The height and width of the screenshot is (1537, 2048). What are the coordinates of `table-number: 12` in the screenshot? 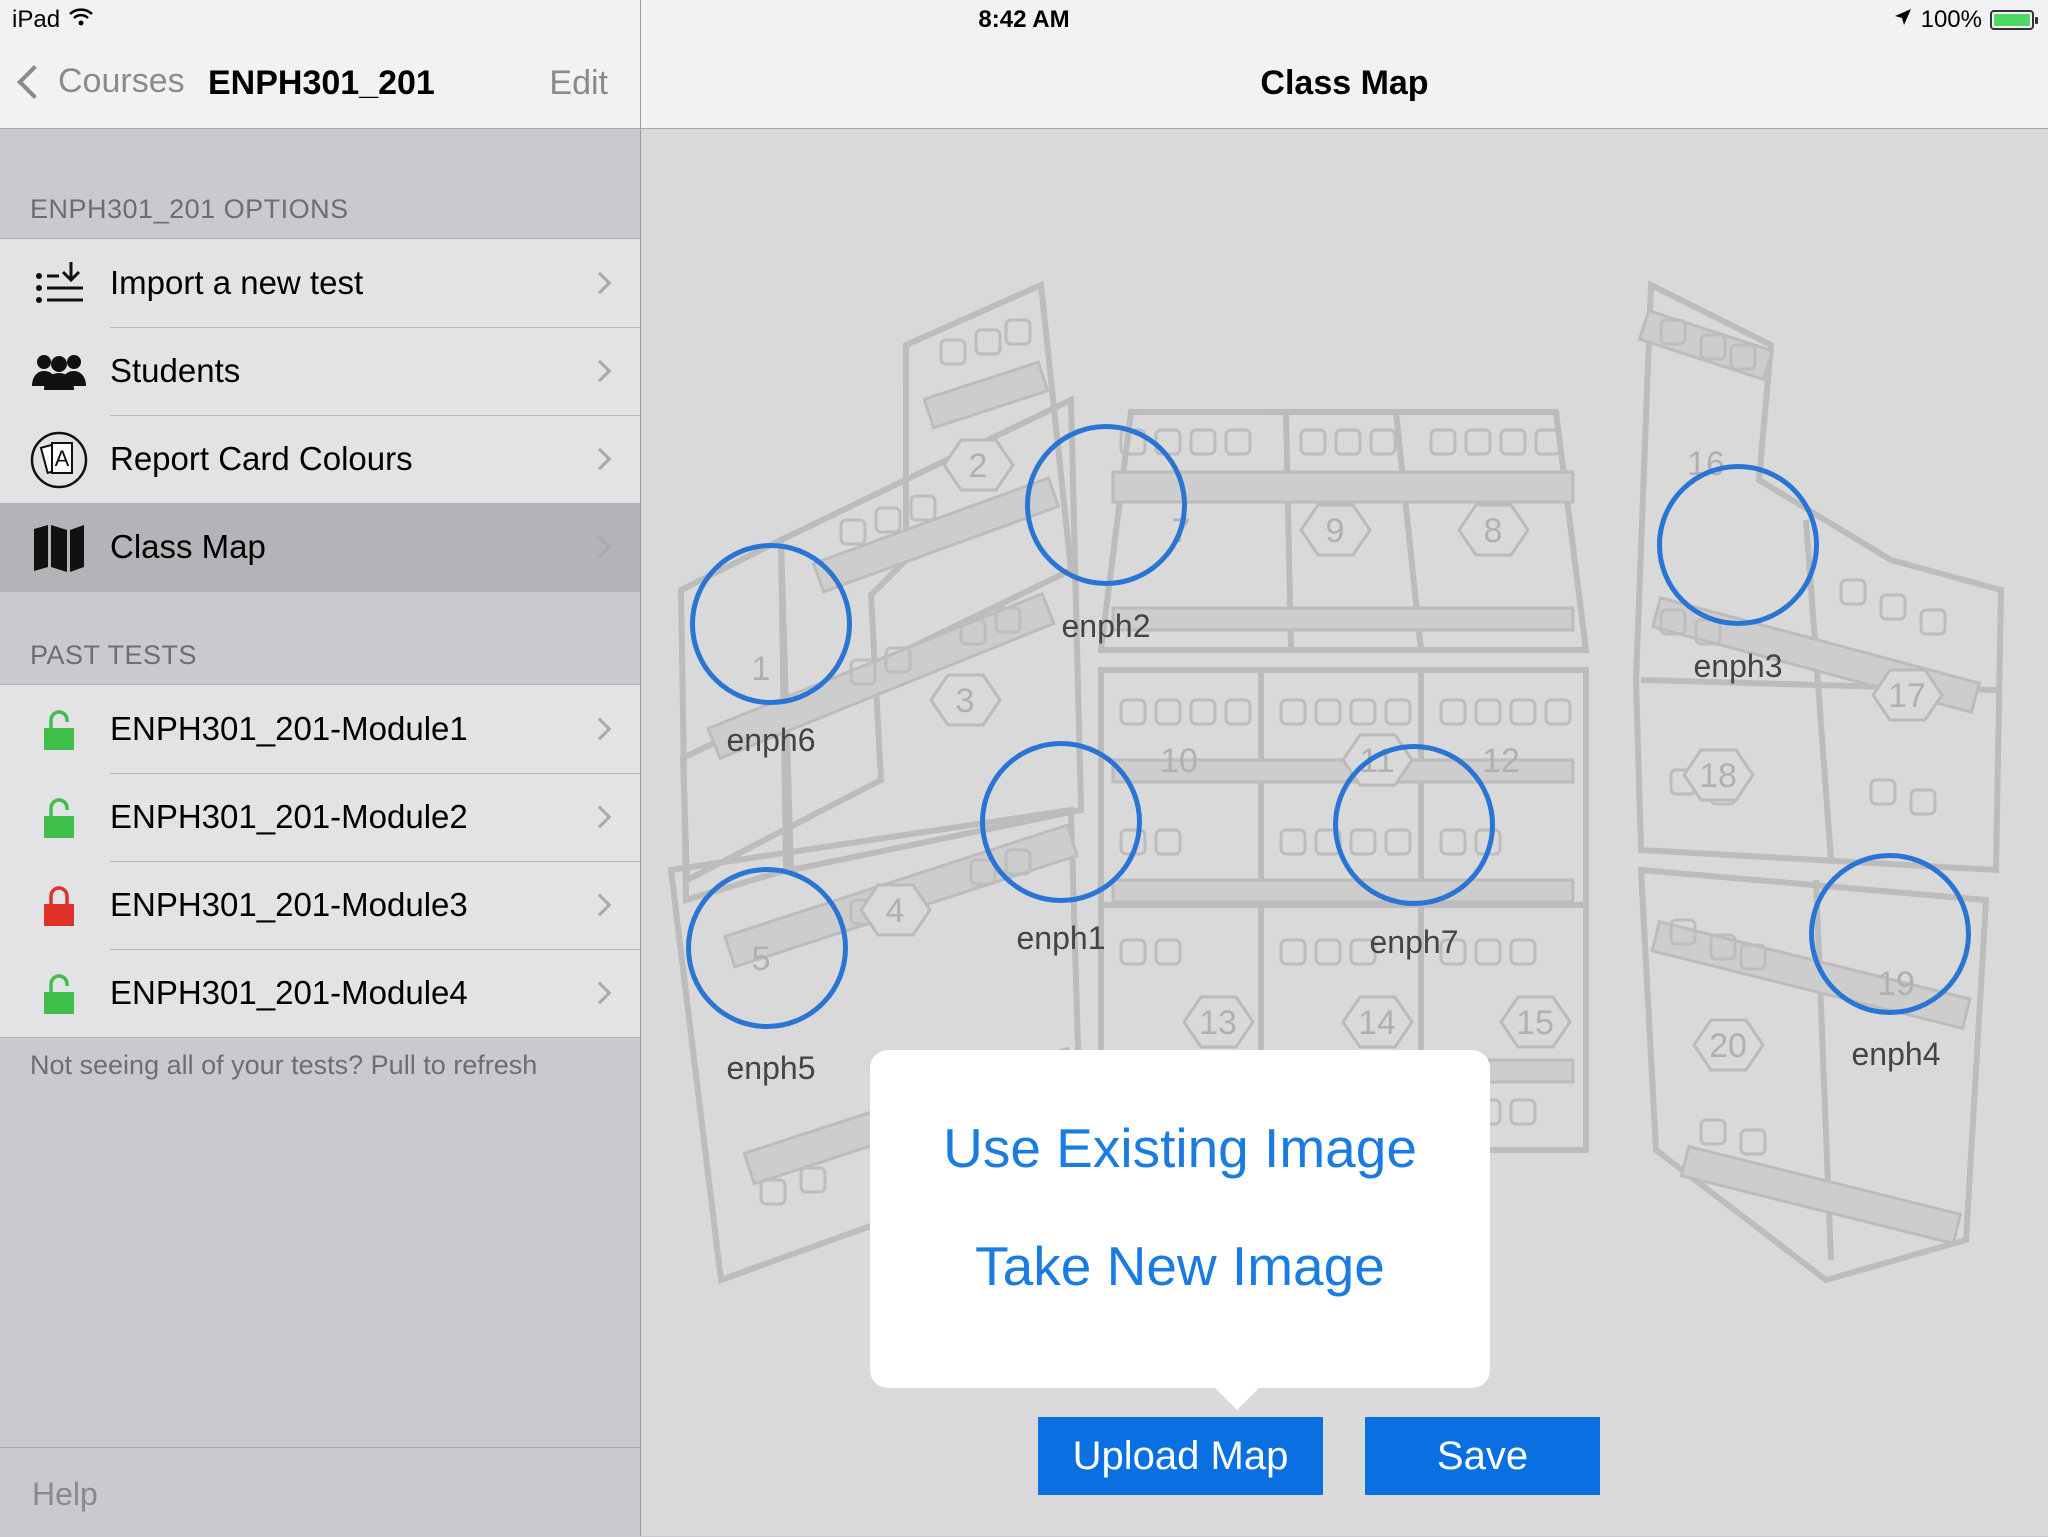 It's located at (1501, 761).